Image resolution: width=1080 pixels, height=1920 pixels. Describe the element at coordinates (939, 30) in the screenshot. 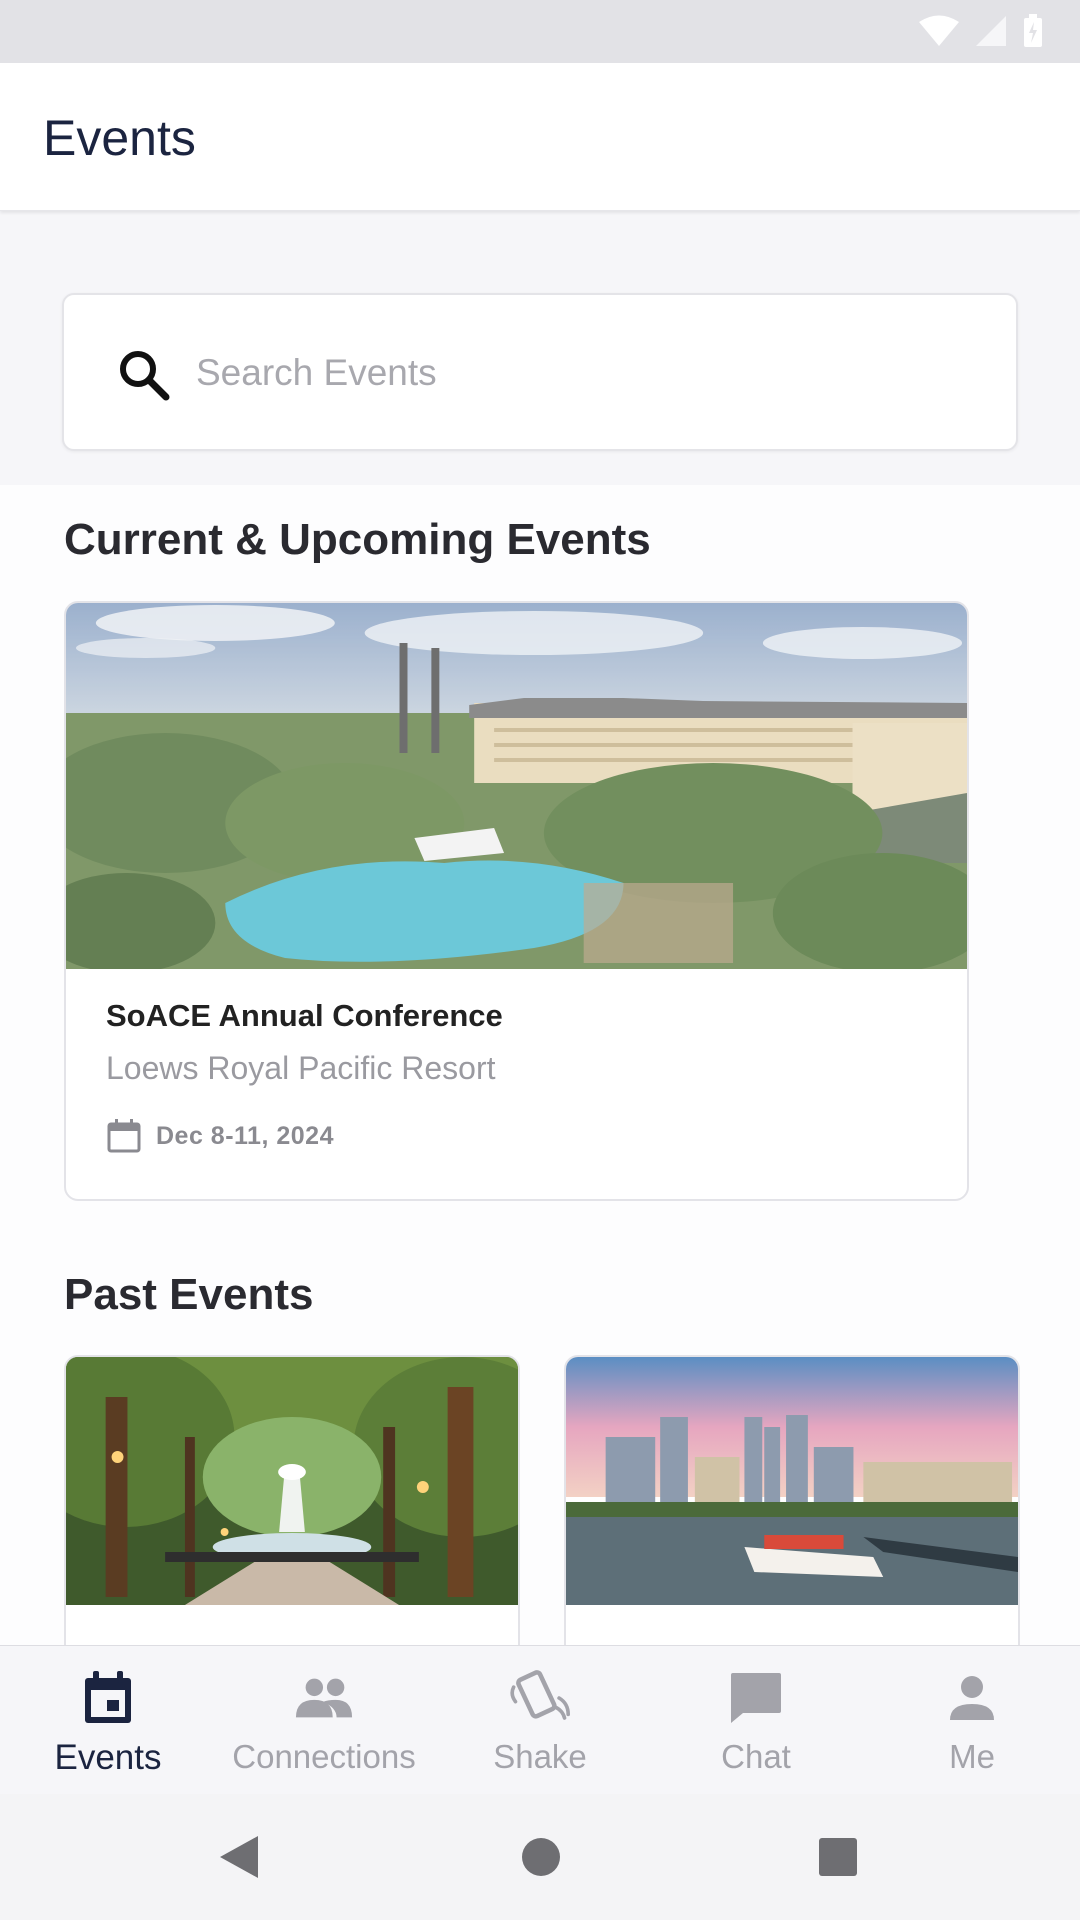

I see `wifi-icon` at that location.